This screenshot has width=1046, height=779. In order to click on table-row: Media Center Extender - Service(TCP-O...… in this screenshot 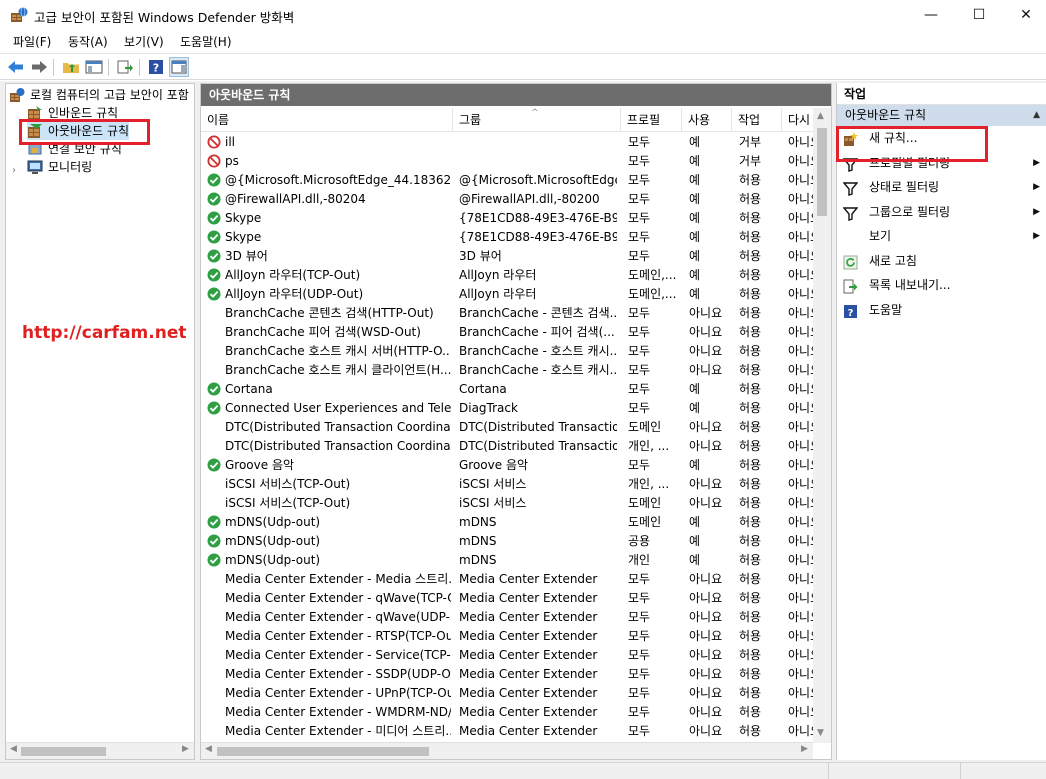, I will do `click(507, 655)`.